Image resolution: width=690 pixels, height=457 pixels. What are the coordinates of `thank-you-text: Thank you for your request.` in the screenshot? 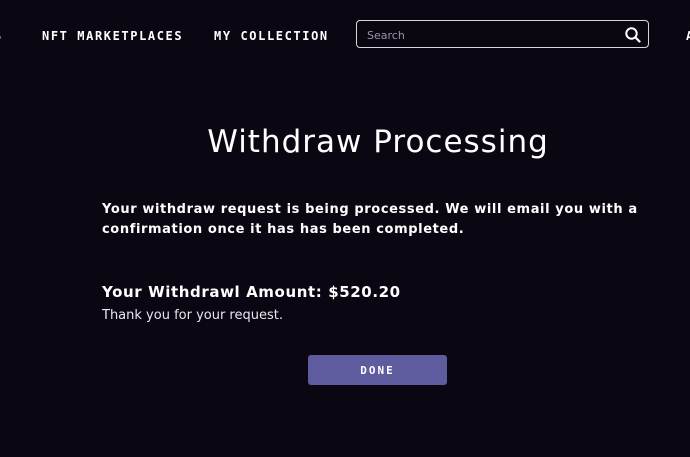 It's located at (192, 315).